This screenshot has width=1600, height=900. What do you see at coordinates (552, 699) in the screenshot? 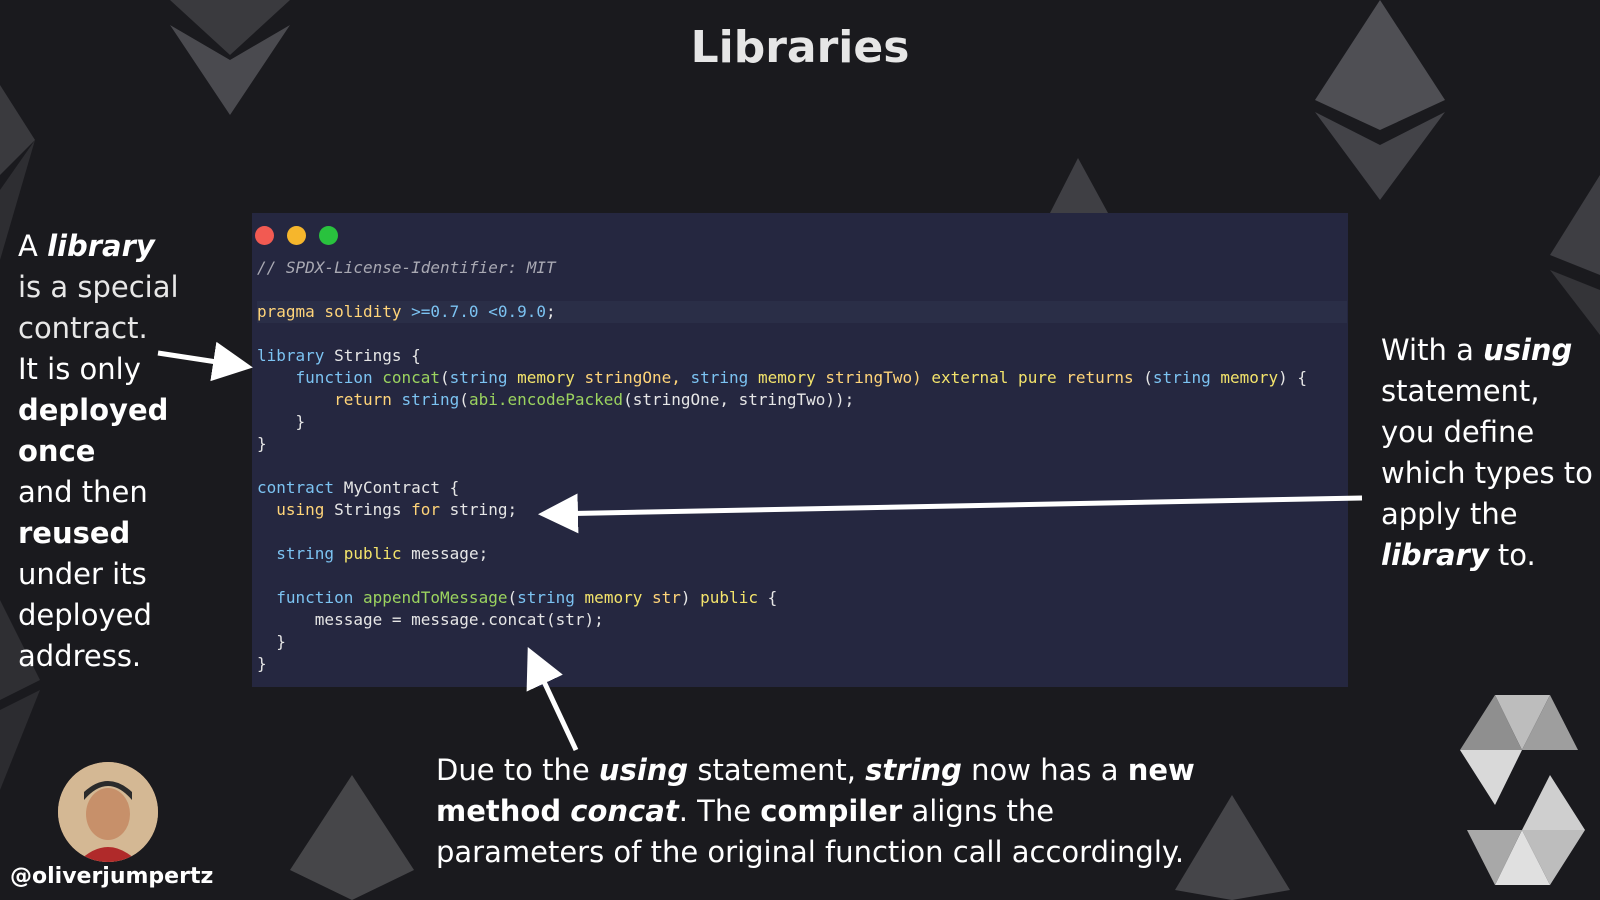
I see `arrow-to-concat` at bounding box center [552, 699].